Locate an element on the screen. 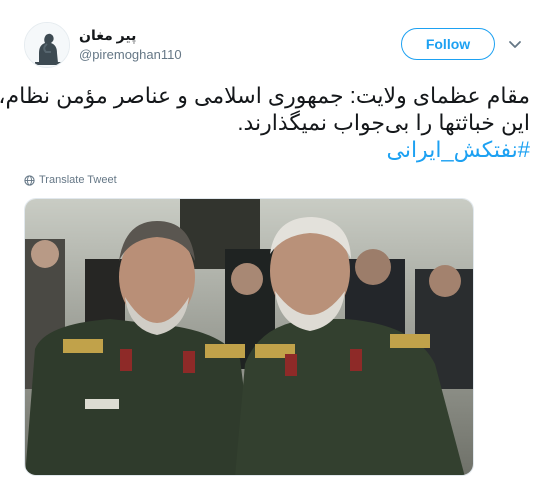 The height and width of the screenshot is (490, 554). chevron-down-icon is located at coordinates (515, 44).